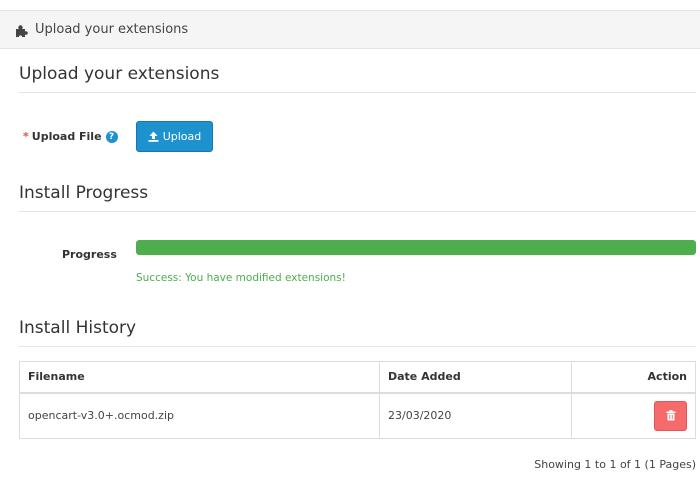 This screenshot has height=479, width=700. I want to click on delete-button, so click(670, 415).